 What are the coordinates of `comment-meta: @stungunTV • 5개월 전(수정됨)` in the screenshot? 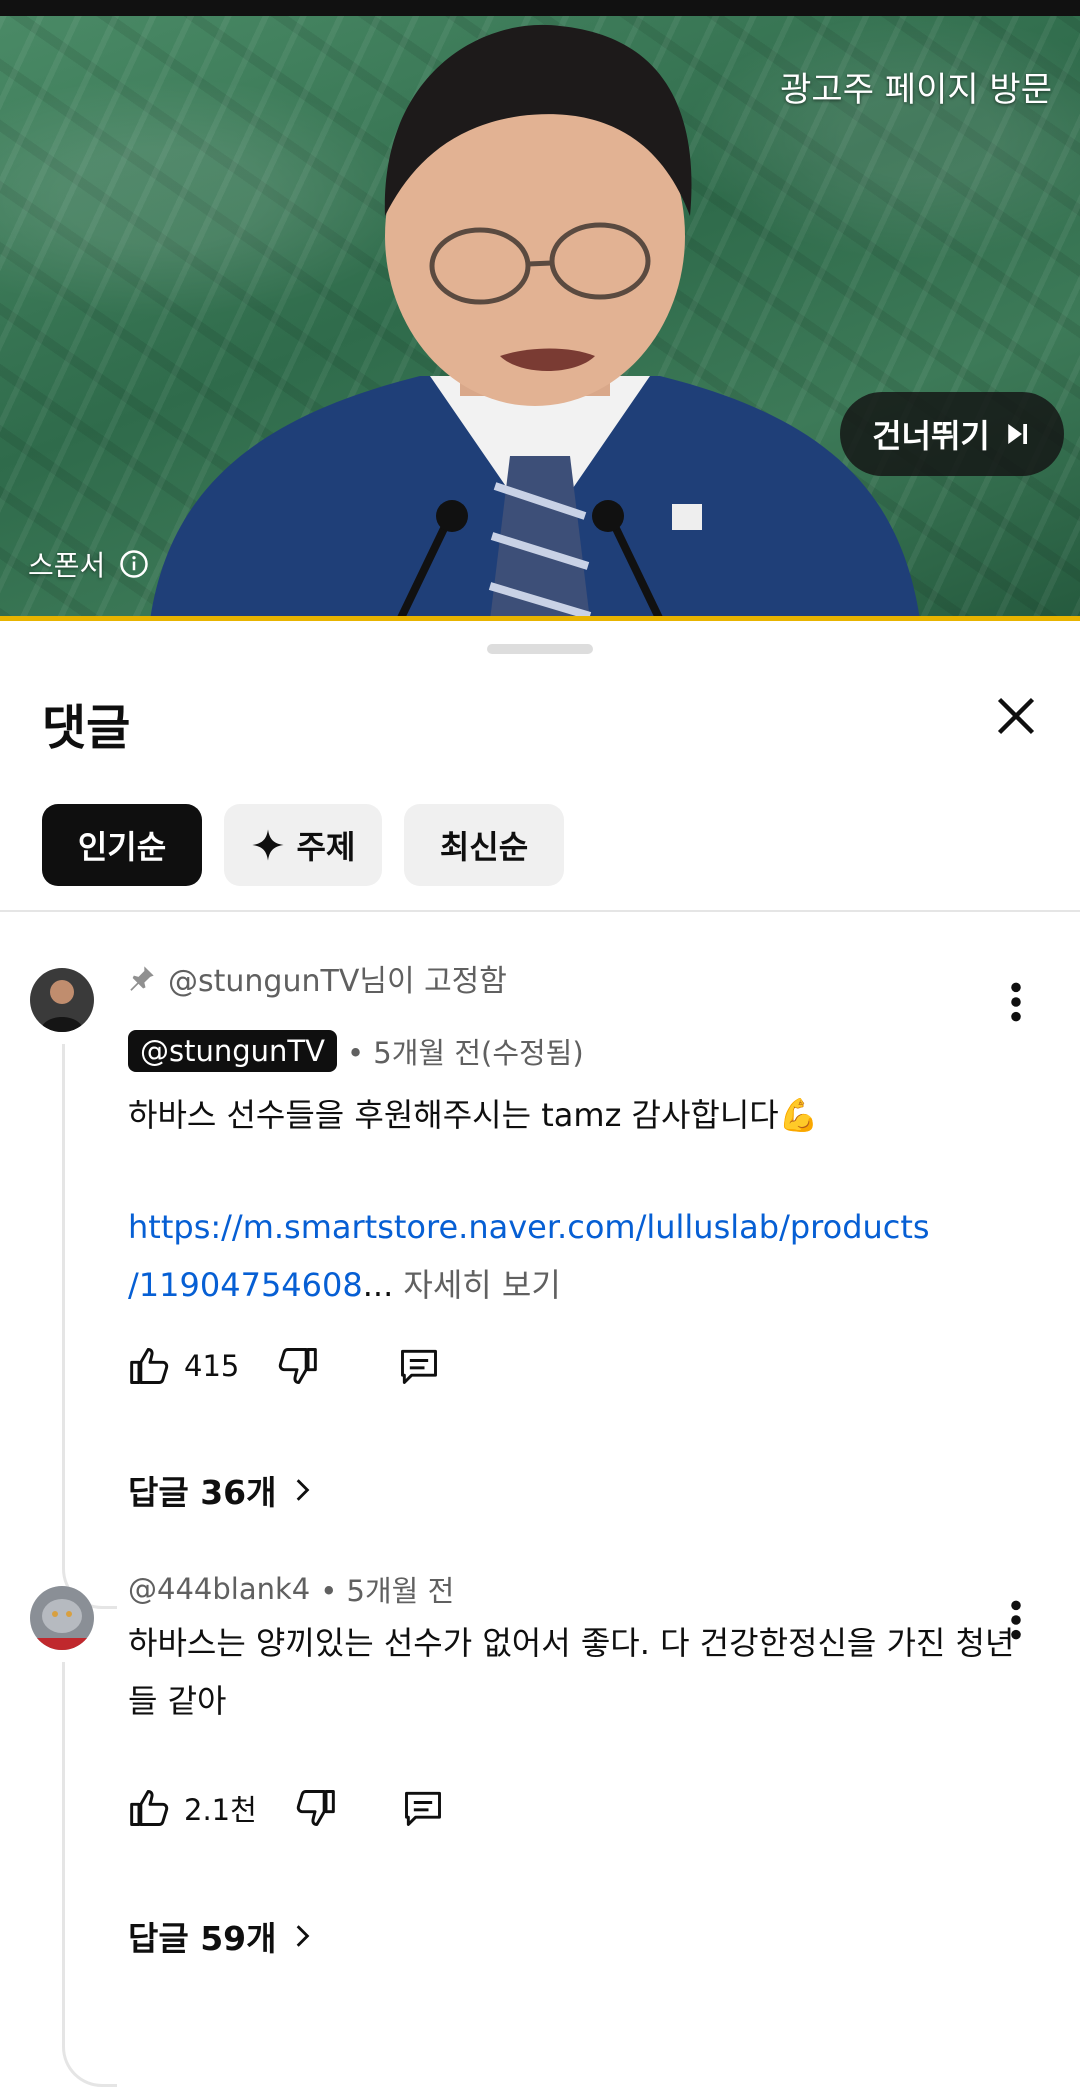 It's located at (356, 1051).